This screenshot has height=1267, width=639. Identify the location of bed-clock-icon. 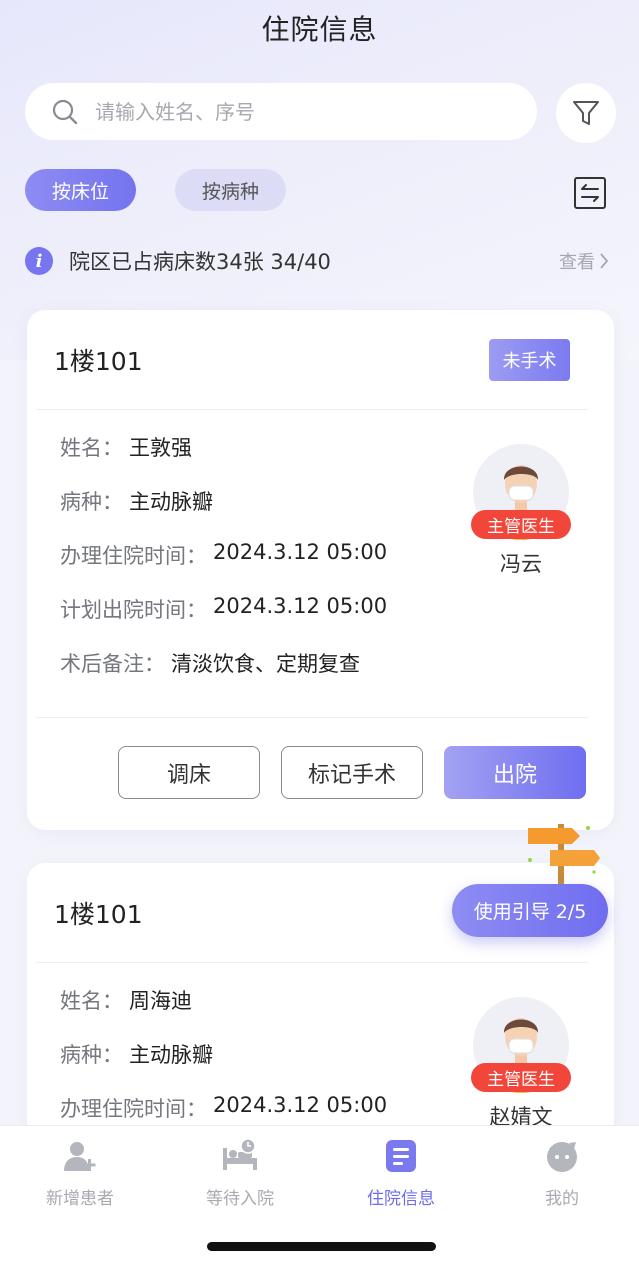
(240, 1156).